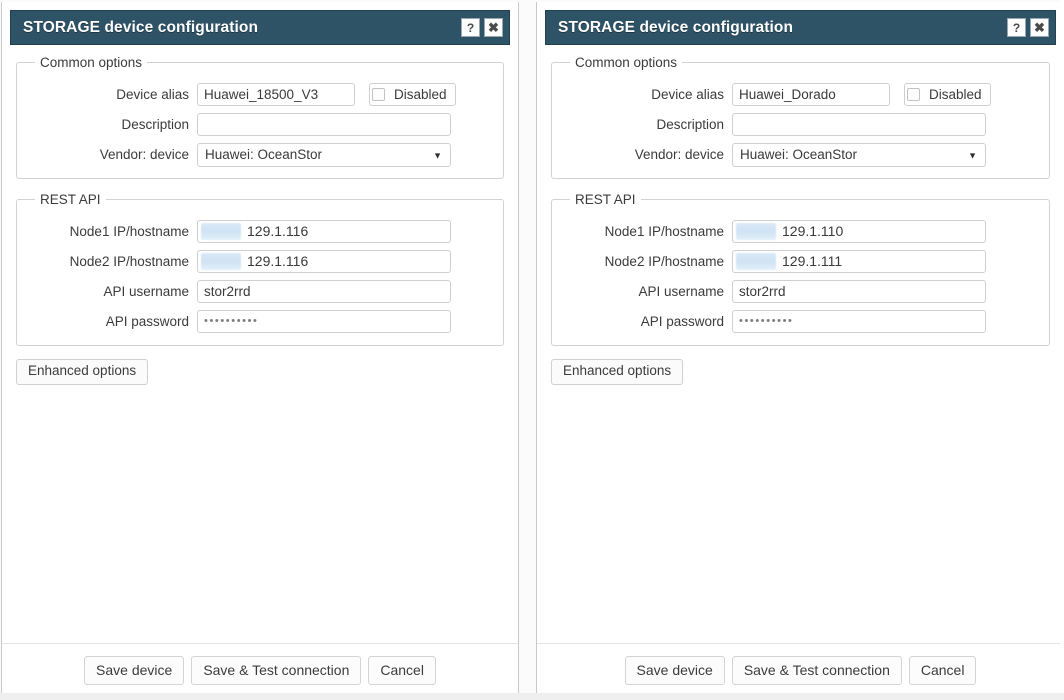  I want to click on node2-row: Node2 IP/hostname 129.1.111, so click(800, 261).